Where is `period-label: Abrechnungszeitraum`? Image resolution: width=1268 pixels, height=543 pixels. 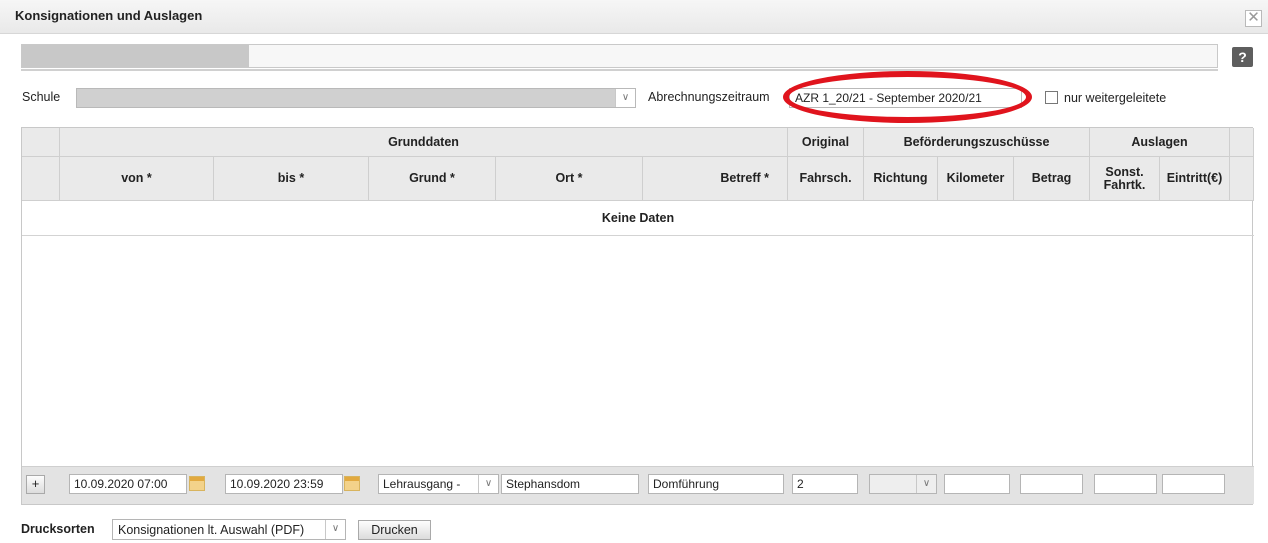 period-label: Abrechnungszeitraum is located at coordinates (709, 97).